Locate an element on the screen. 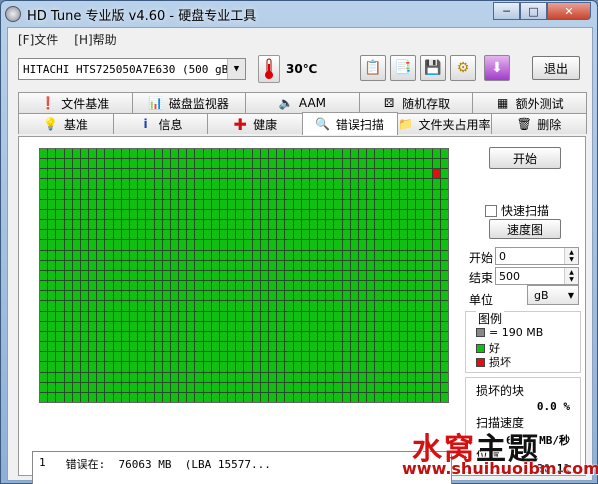  maximize-button: □ is located at coordinates (533, 11).